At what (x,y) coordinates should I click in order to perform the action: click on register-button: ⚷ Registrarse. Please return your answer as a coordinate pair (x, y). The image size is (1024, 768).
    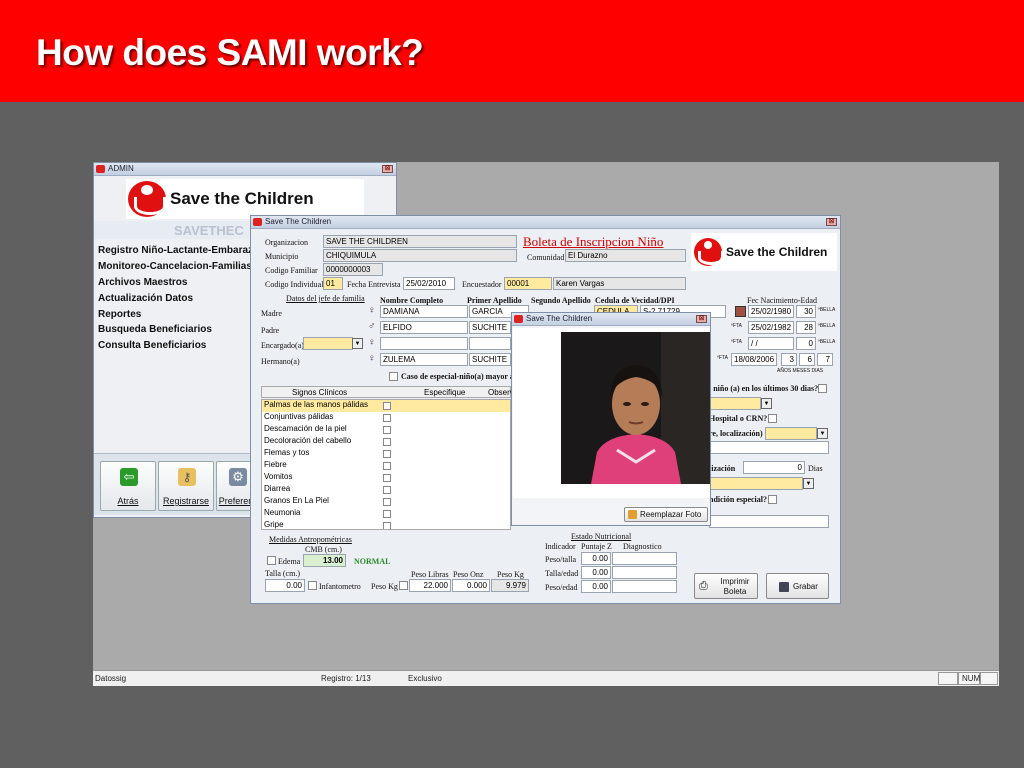
    Looking at the image, I should click on (186, 486).